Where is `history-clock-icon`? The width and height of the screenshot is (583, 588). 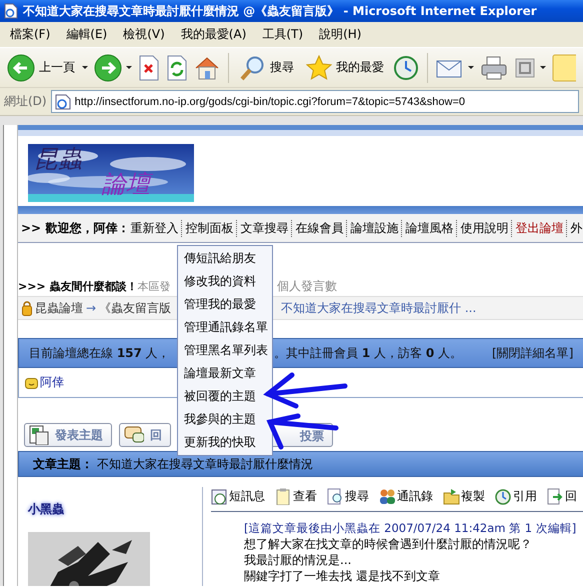 history-clock-icon is located at coordinates (406, 67).